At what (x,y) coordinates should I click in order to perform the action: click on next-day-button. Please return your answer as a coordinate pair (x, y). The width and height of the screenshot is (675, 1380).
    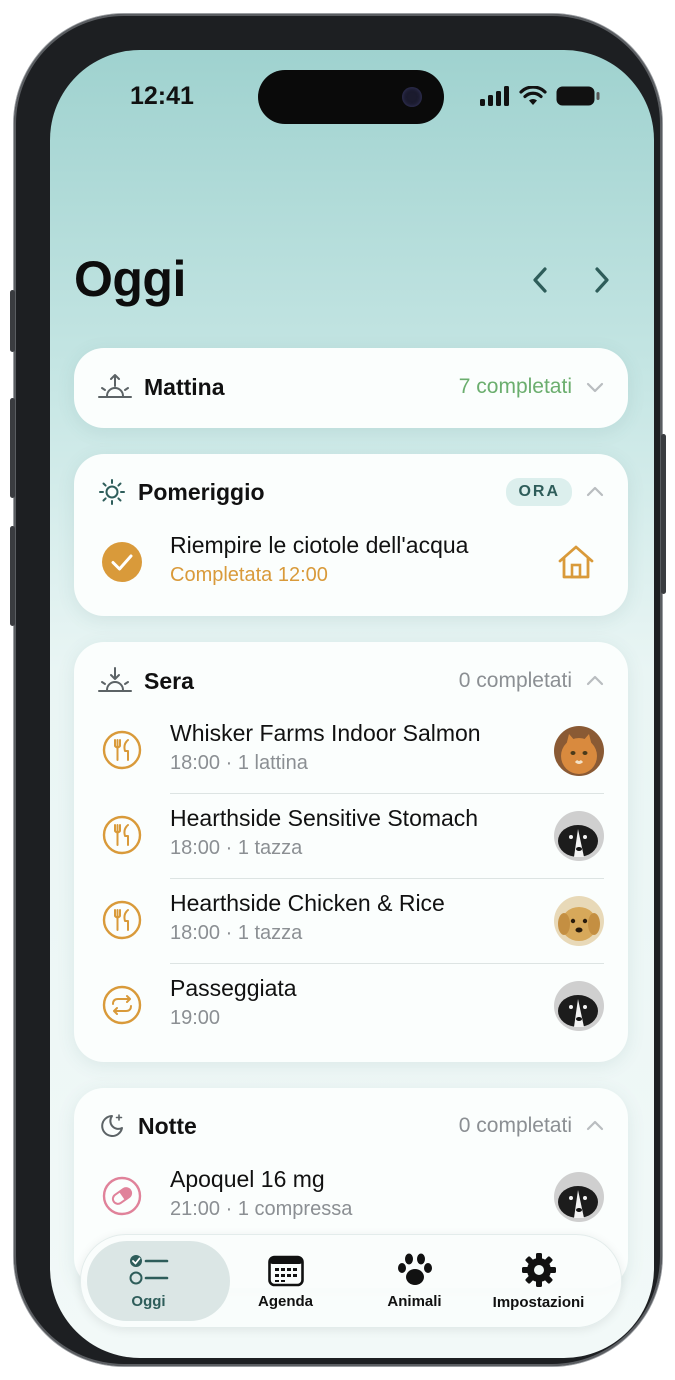
    Looking at the image, I should click on (602, 280).